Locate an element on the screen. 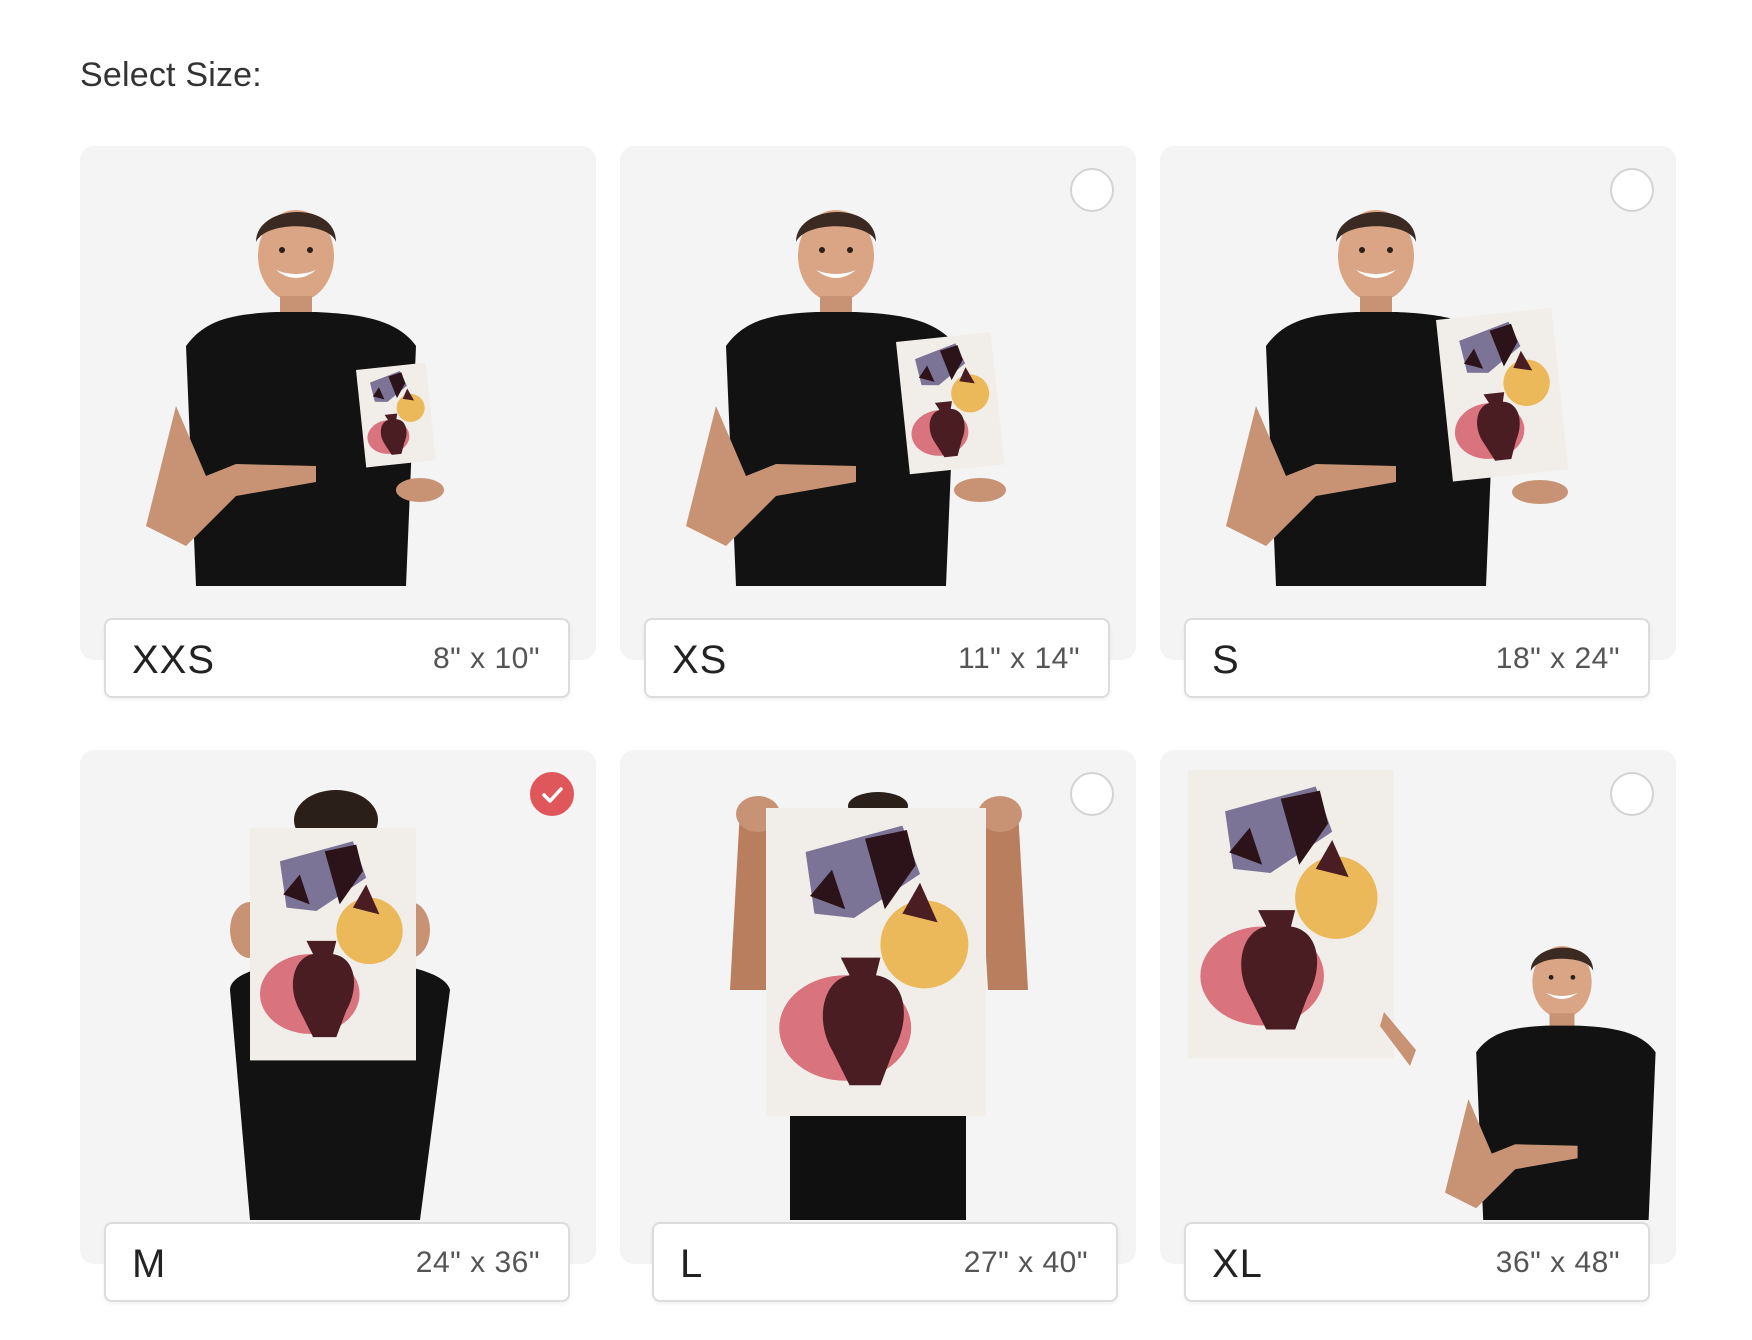  select-size-heading: Select Size: is located at coordinates (171, 75).